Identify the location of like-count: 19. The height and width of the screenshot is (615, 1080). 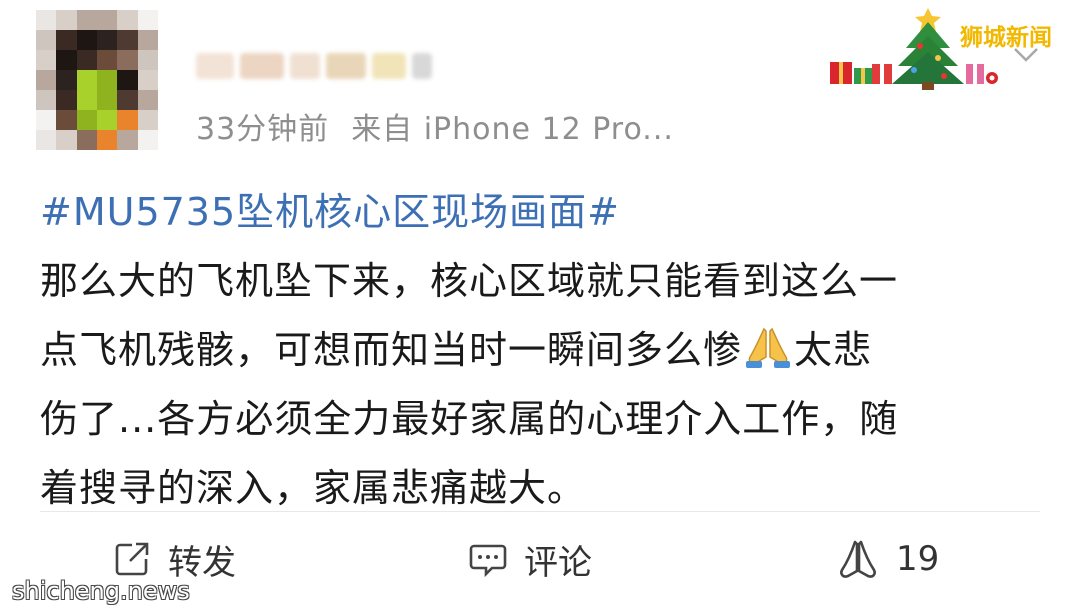
(918, 559).